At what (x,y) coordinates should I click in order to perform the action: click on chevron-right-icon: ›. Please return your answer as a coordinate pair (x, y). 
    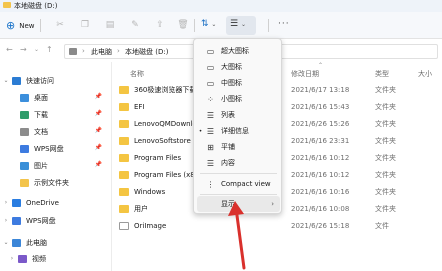
    Looking at the image, I should click on (272, 204).